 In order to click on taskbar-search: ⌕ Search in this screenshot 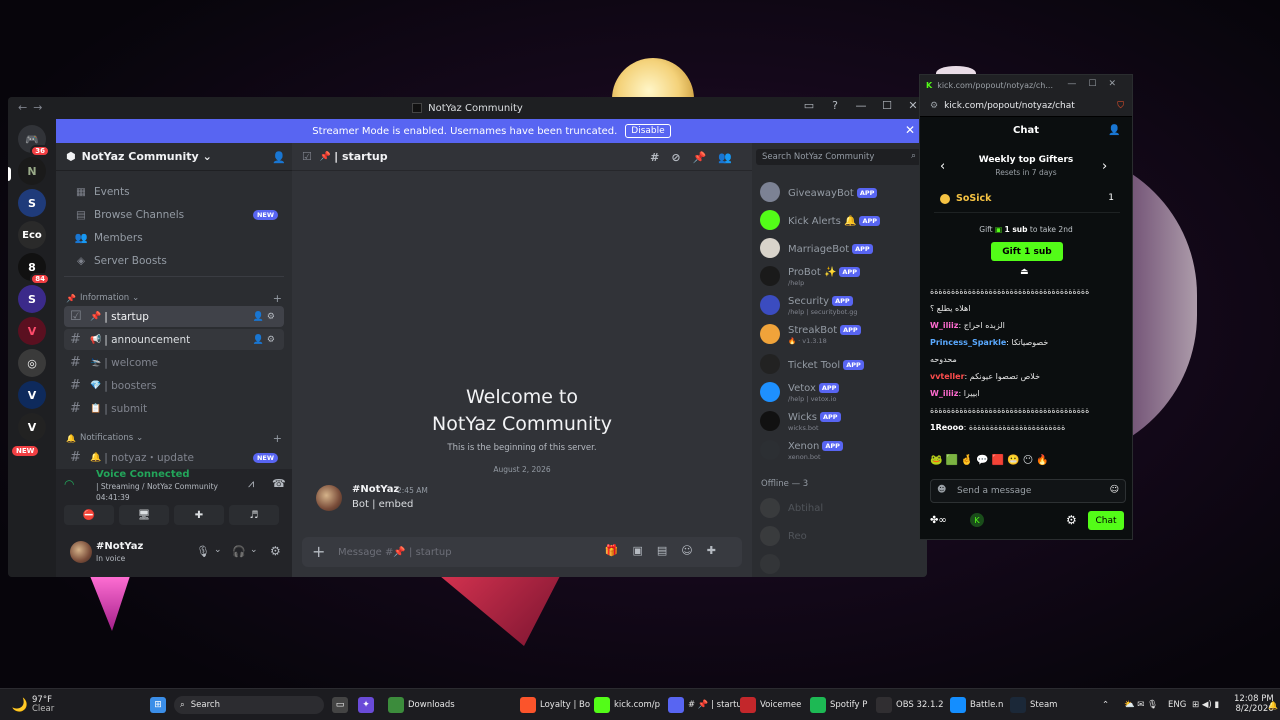, I will do `click(249, 705)`.